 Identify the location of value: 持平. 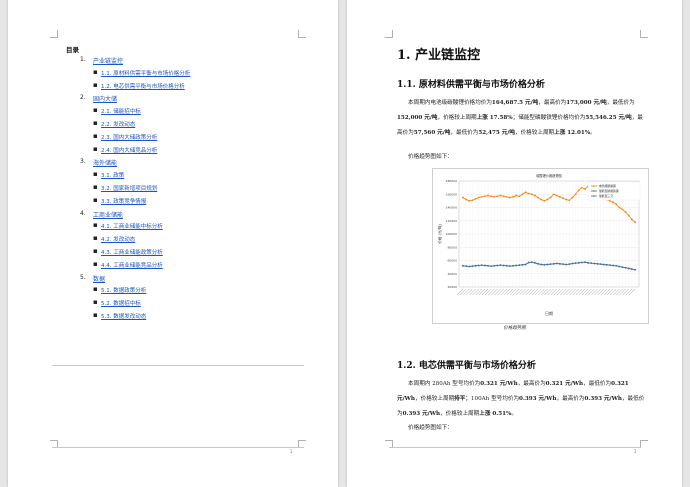
(460, 399).